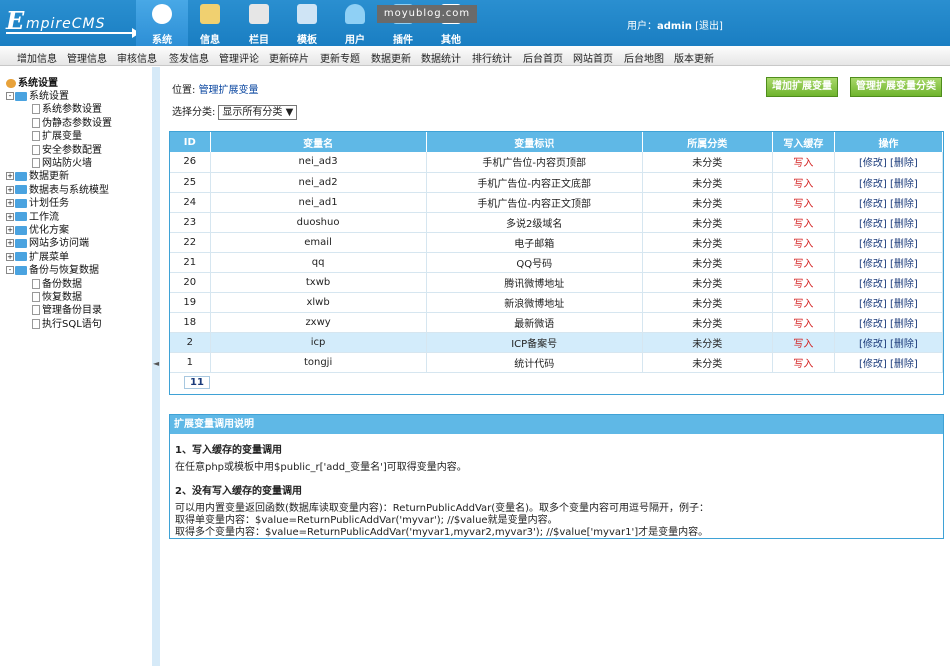 This screenshot has height=666, width=950. I want to click on table-row: 23 duoshuo 多说2级域名 未分类 写入 [修改] [删除], so click(557, 222).